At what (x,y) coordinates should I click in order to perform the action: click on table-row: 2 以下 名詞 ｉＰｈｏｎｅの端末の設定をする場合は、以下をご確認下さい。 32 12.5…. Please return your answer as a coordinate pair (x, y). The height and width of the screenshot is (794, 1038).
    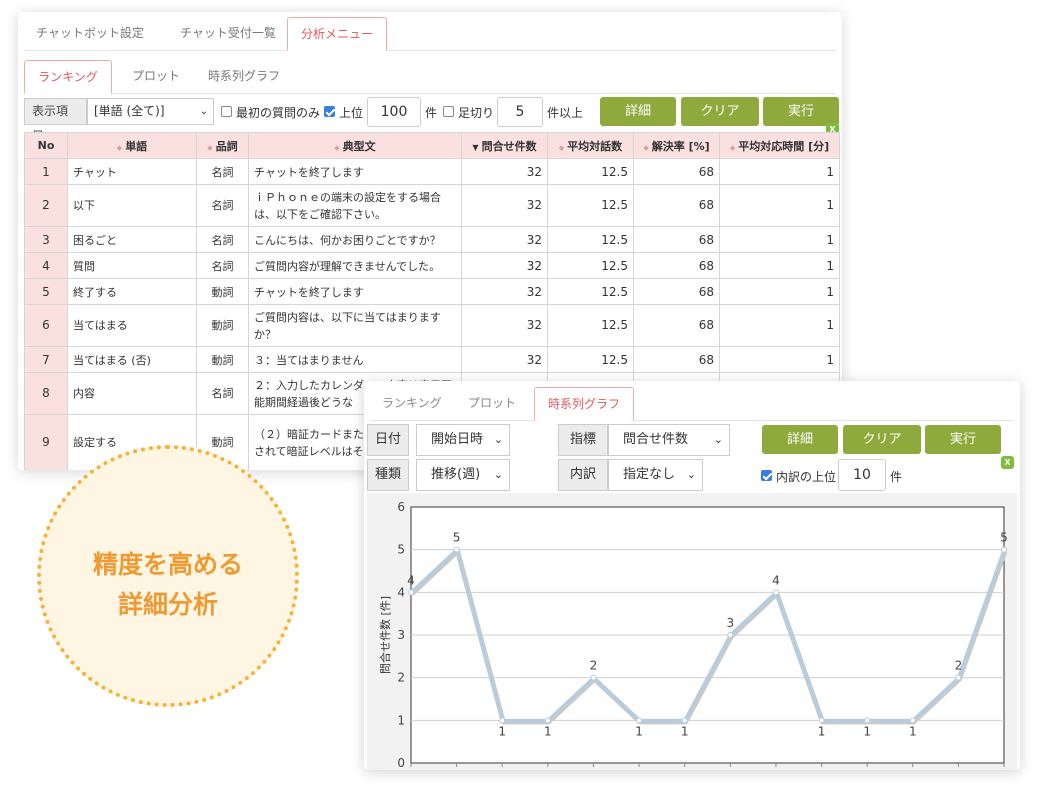
    Looking at the image, I should click on (432, 205).